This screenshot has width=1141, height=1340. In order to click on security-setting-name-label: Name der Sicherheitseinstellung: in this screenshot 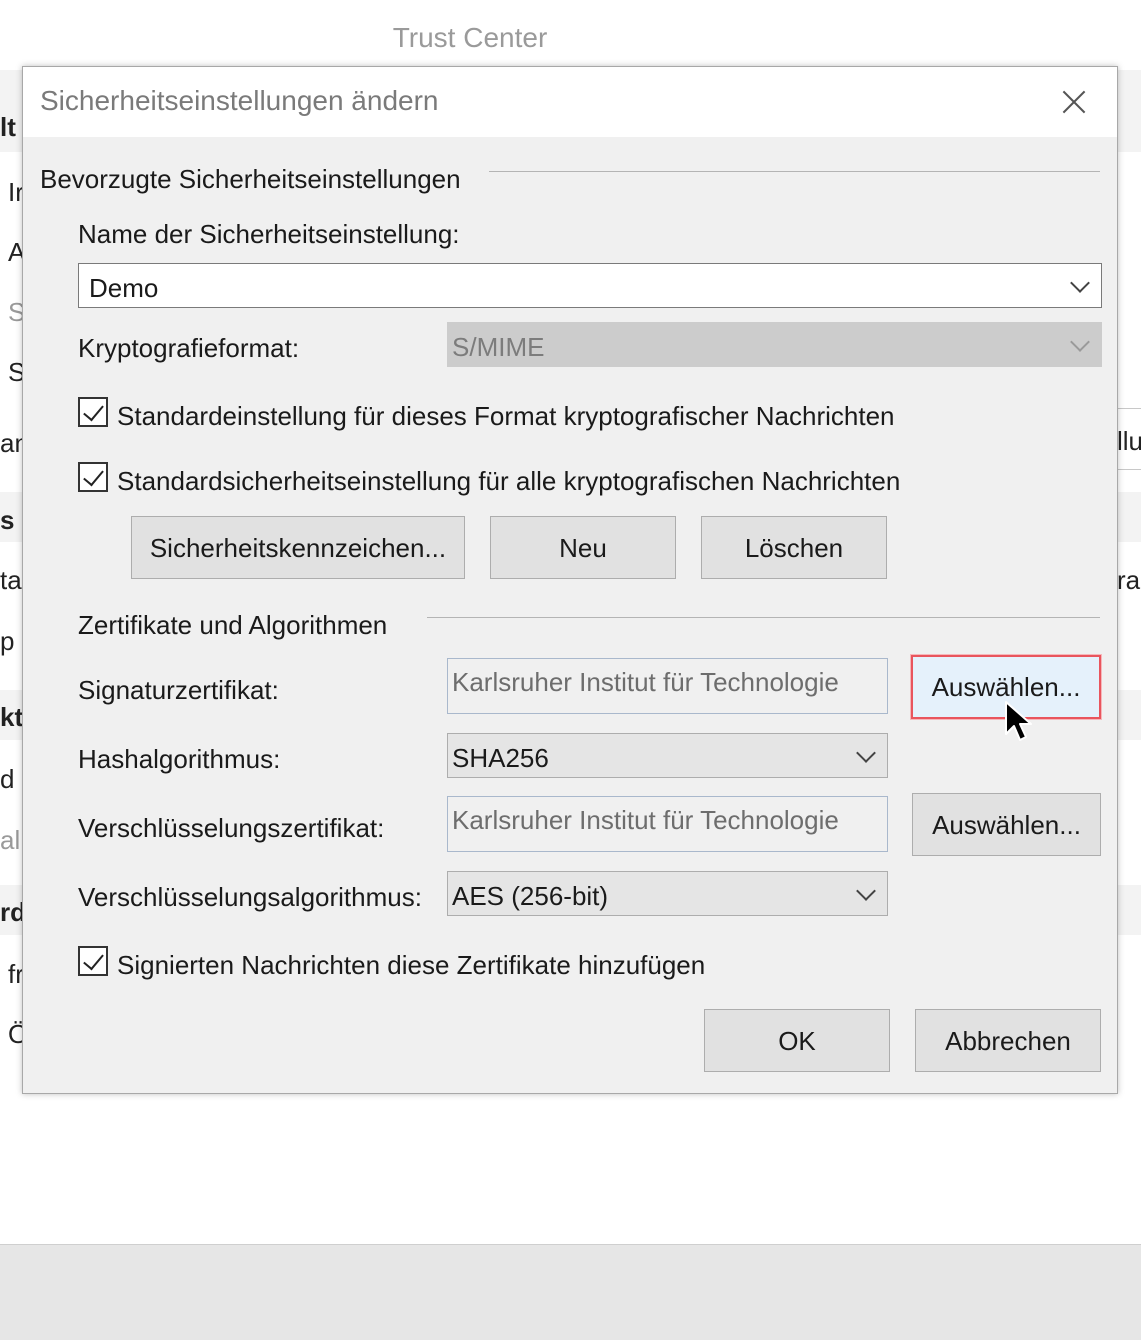, I will do `click(269, 234)`.